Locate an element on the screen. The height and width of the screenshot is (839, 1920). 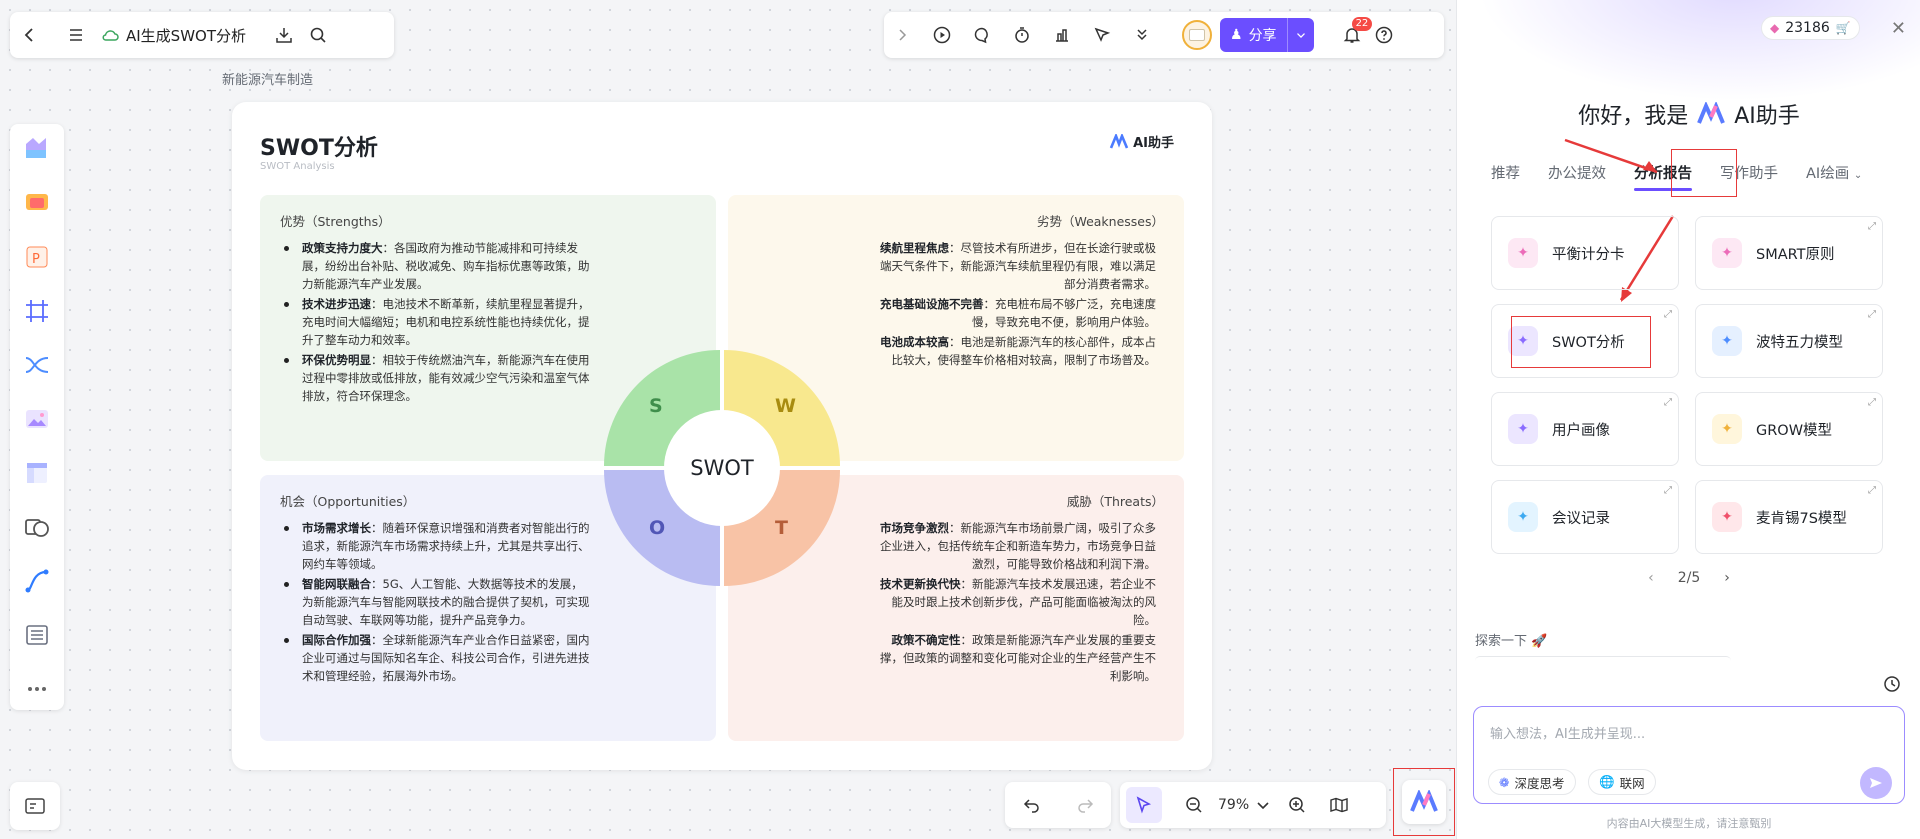
template-persona: ✦ 用户画像 ⤢ is located at coordinates (1585, 429).